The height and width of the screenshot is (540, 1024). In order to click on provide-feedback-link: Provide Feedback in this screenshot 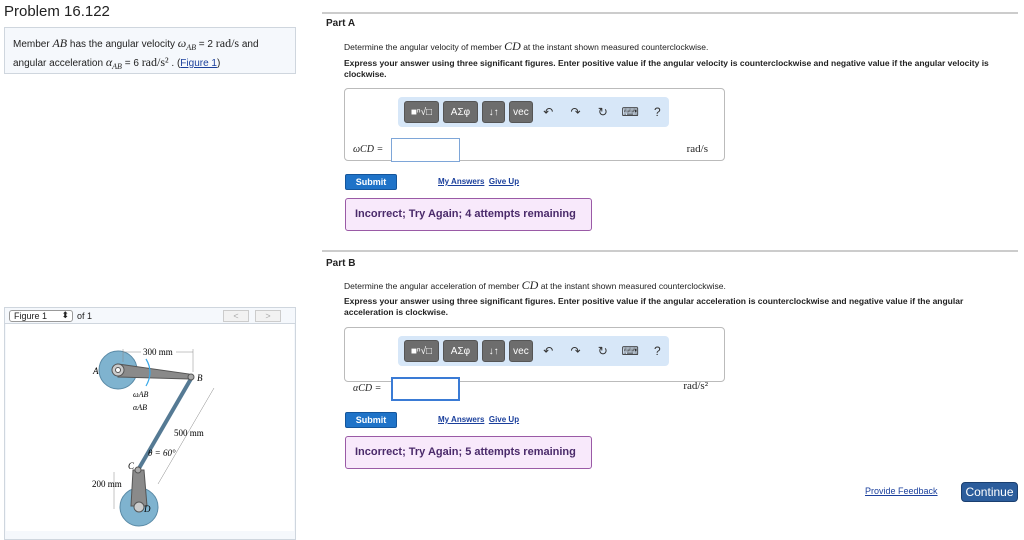, I will do `click(901, 491)`.